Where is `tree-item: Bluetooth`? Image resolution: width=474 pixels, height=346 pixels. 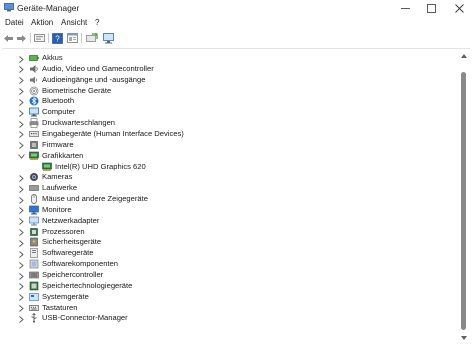
tree-item: Bluetooth is located at coordinates (229, 101).